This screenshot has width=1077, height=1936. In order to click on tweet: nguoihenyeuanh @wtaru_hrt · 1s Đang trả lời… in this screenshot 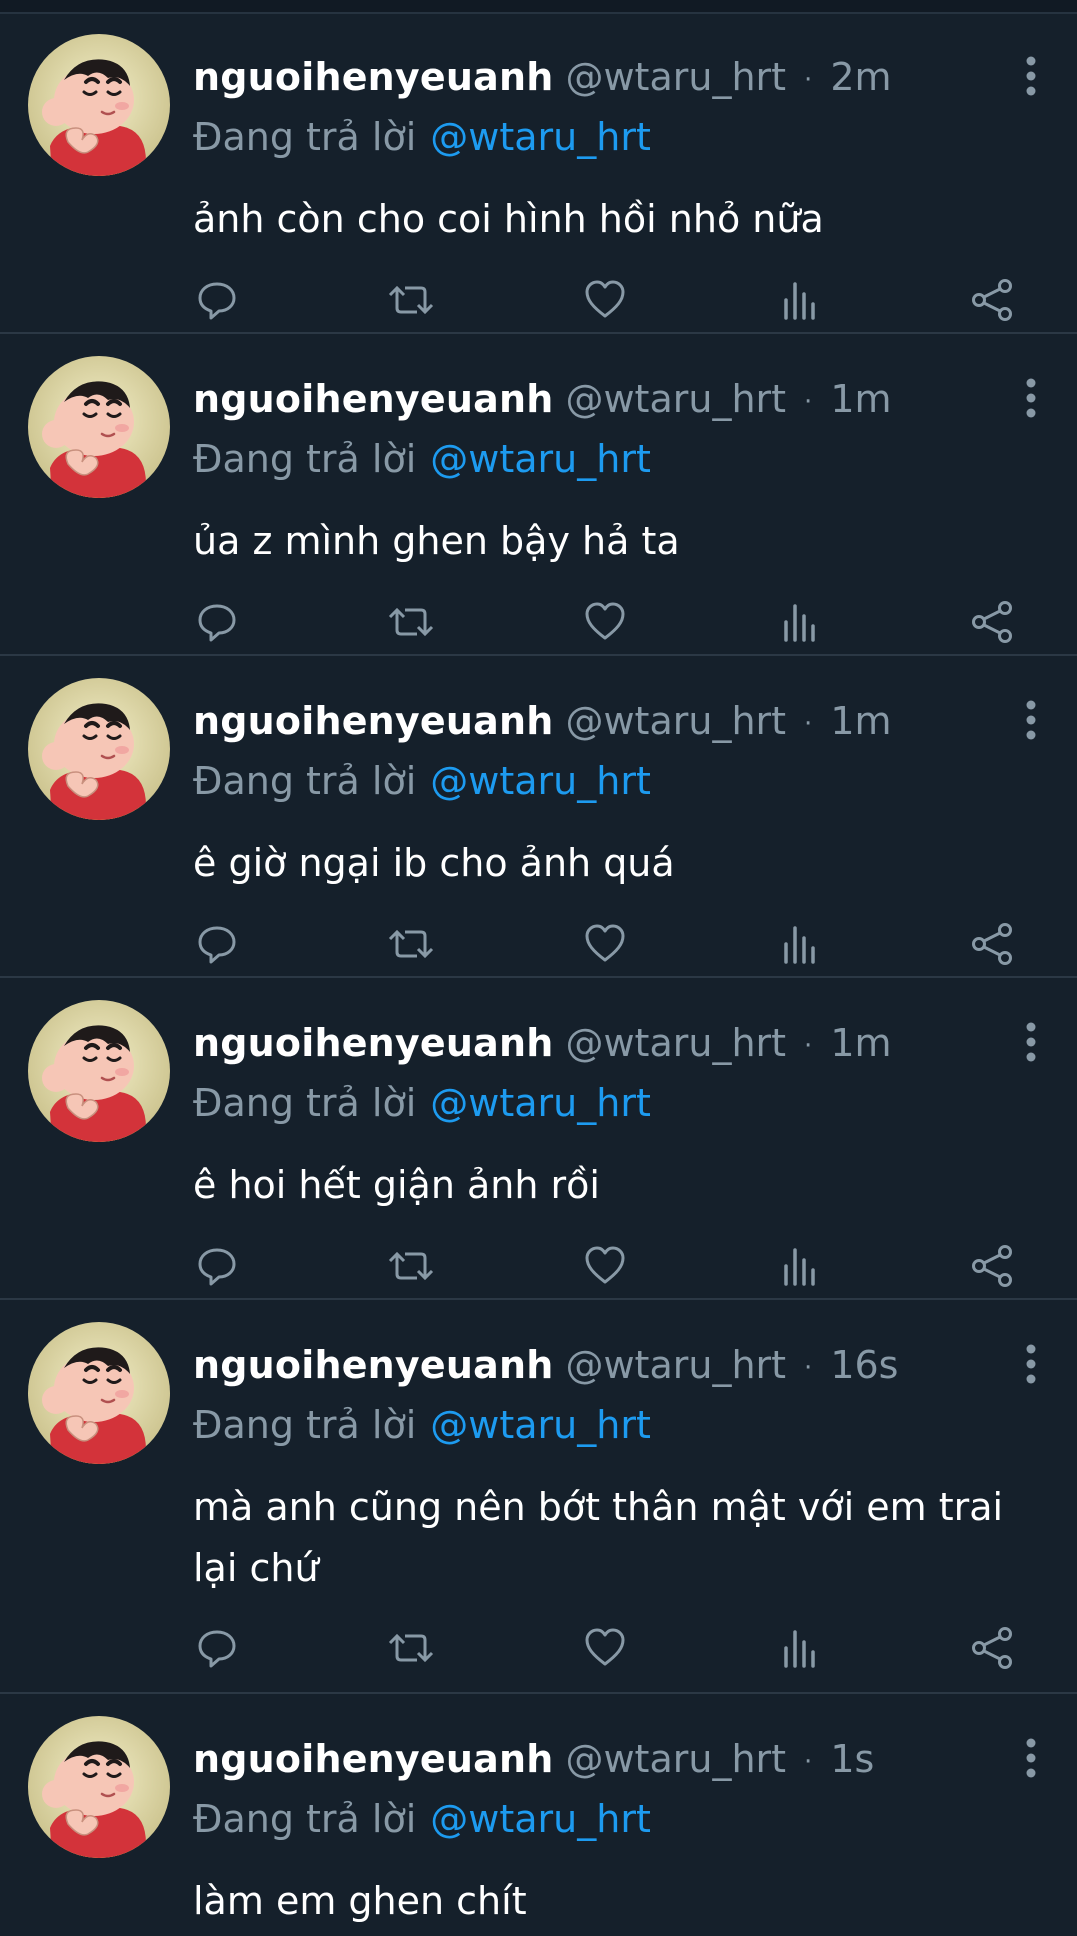, I will do `click(538, 1816)`.